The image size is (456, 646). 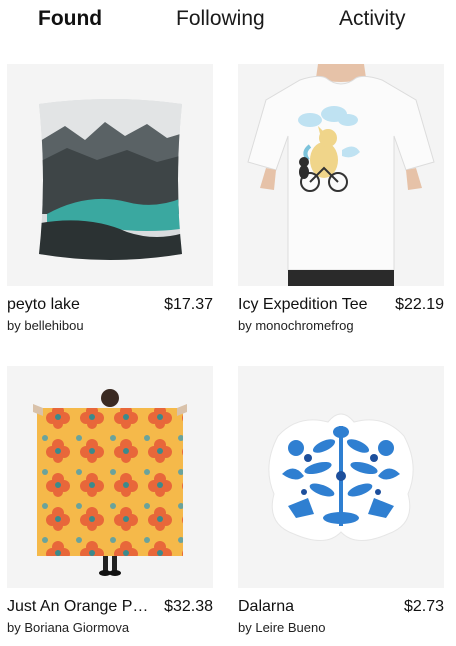 I want to click on product-artist: by Boriana Giormova, so click(x=110, y=628).